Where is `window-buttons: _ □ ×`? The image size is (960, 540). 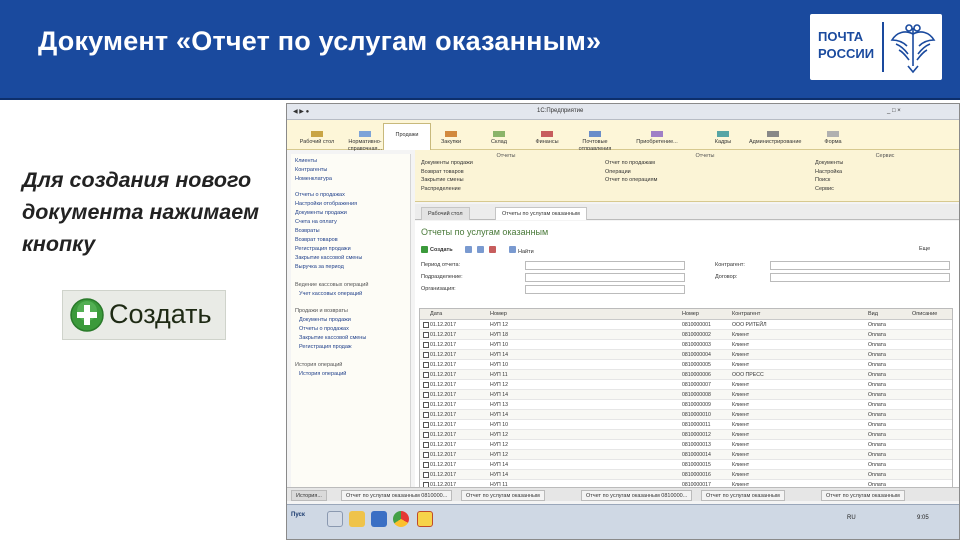
window-buttons: _ □ × is located at coordinates (894, 111).